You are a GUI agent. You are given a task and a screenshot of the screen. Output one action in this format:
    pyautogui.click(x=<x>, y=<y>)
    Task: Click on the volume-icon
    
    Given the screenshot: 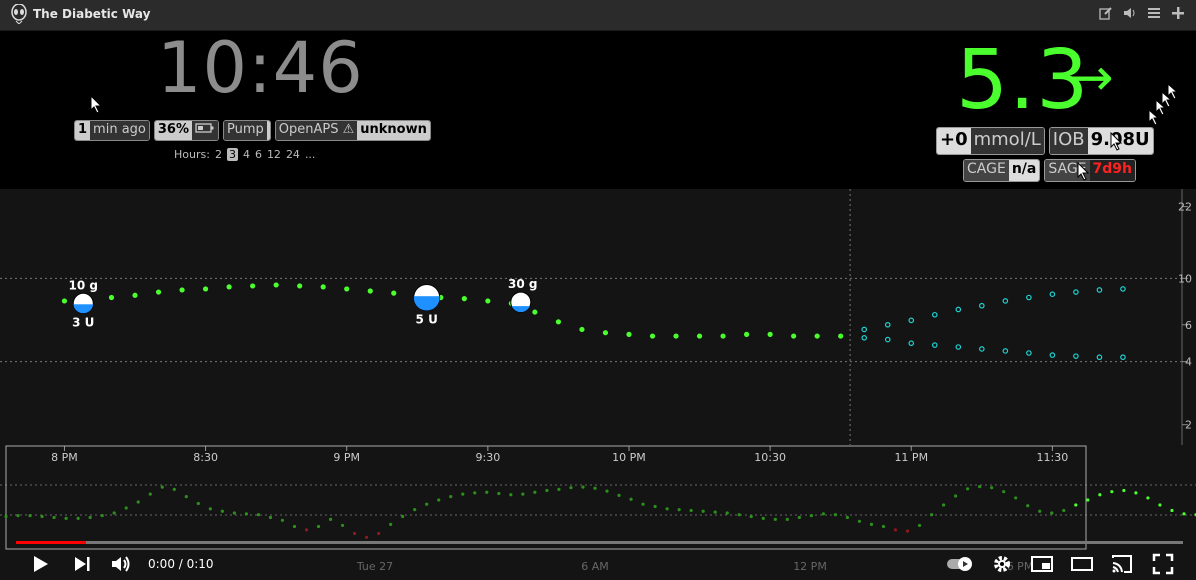 What is the action you would take?
    pyautogui.click(x=121, y=564)
    